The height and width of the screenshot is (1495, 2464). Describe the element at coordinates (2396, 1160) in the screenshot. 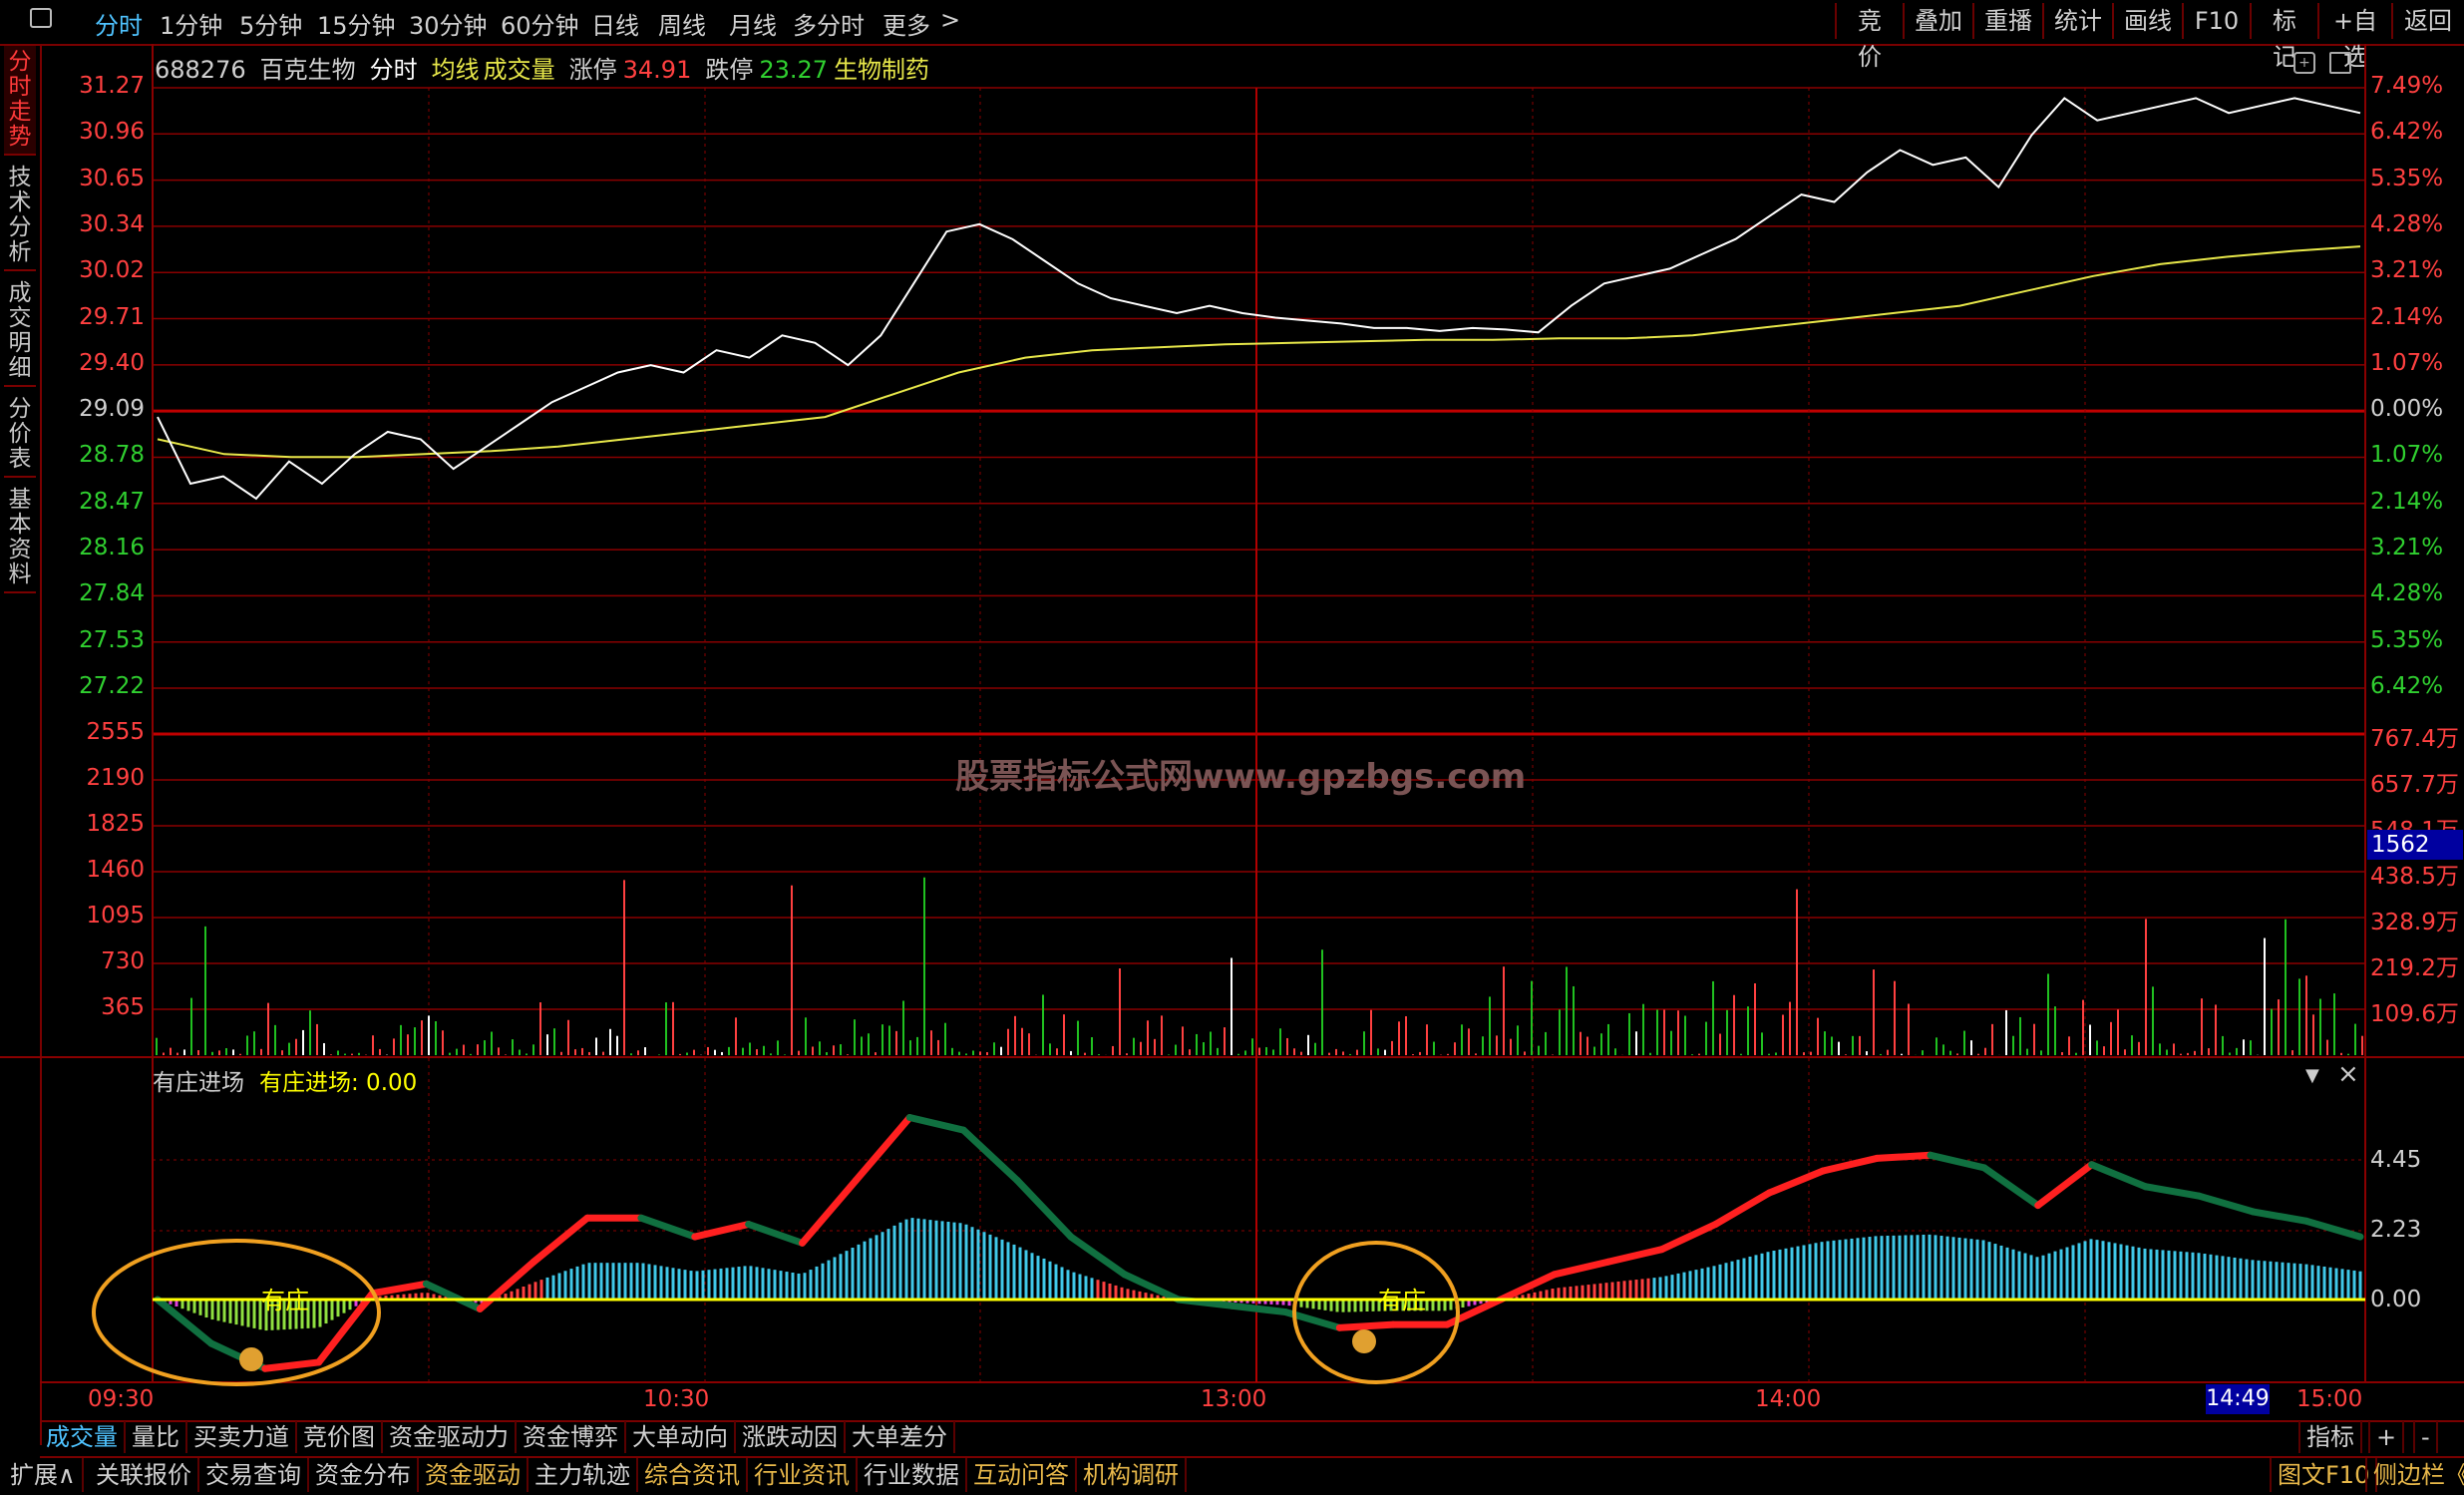

I see `axis-label: 4.45` at that location.